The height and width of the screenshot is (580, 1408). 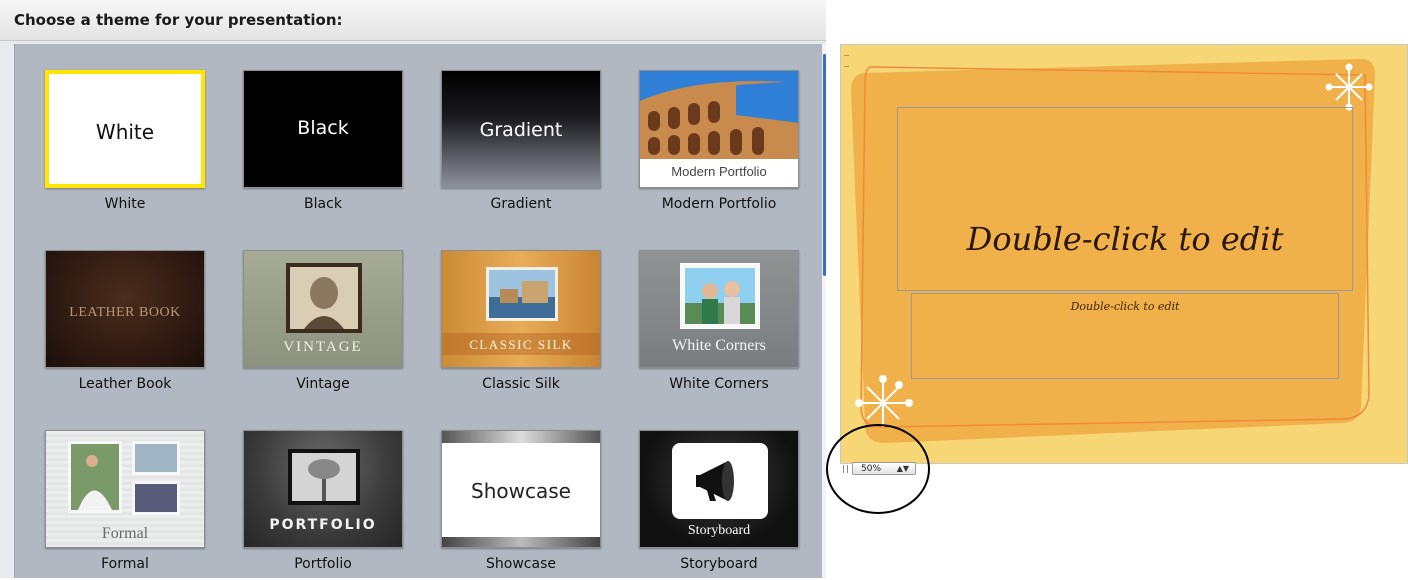 What do you see at coordinates (719, 564) in the screenshot?
I see `theme-caption: Storyboard` at bounding box center [719, 564].